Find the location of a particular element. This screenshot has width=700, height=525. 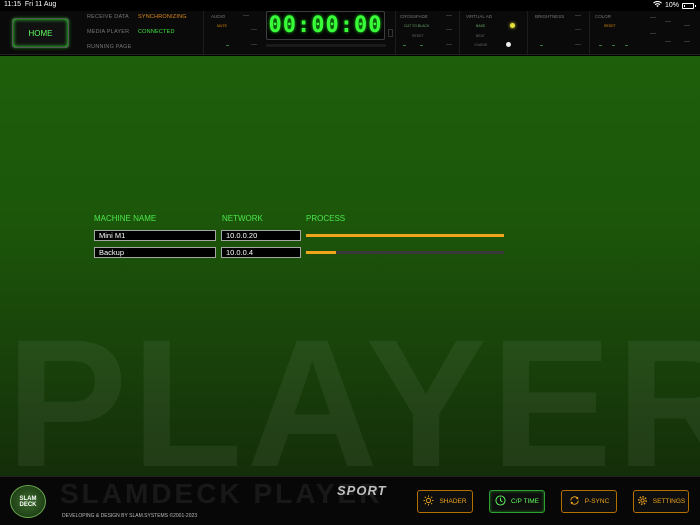

media-player-value: CONNECTED is located at coordinates (156, 32).